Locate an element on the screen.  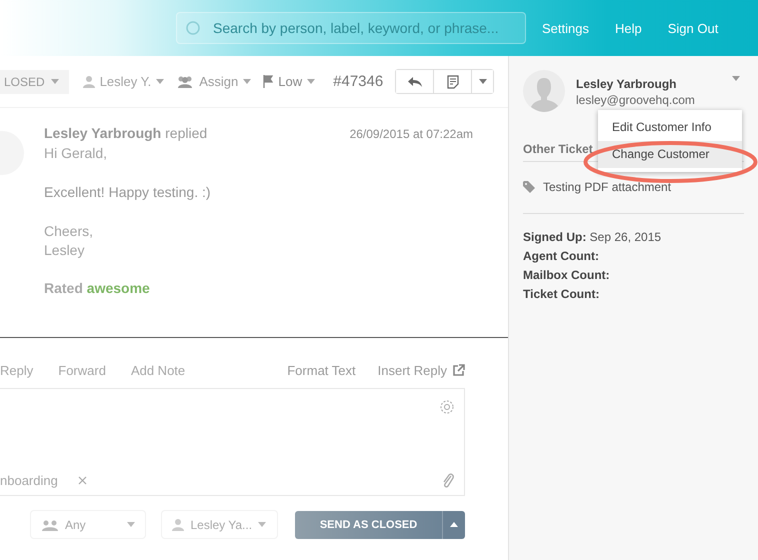
assignee-dropdown: Lesley Y. is located at coordinates (123, 81).